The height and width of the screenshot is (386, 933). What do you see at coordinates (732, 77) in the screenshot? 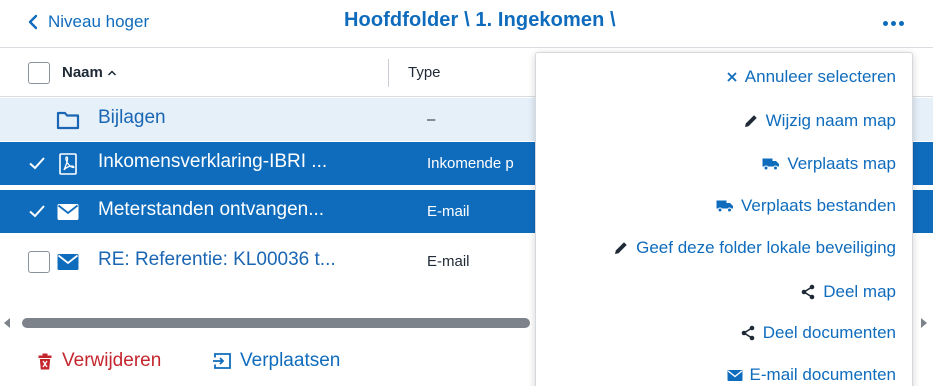
I see `close-icon` at bounding box center [732, 77].